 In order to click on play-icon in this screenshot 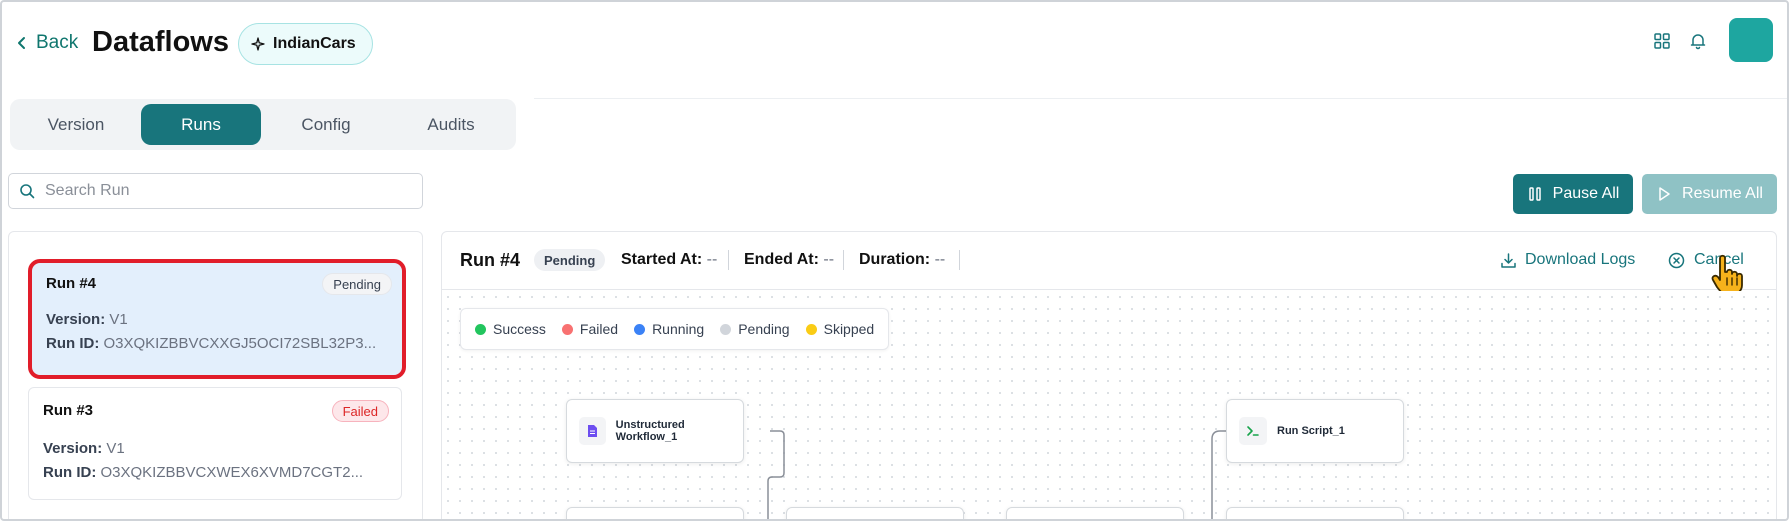, I will do `click(1664, 194)`.